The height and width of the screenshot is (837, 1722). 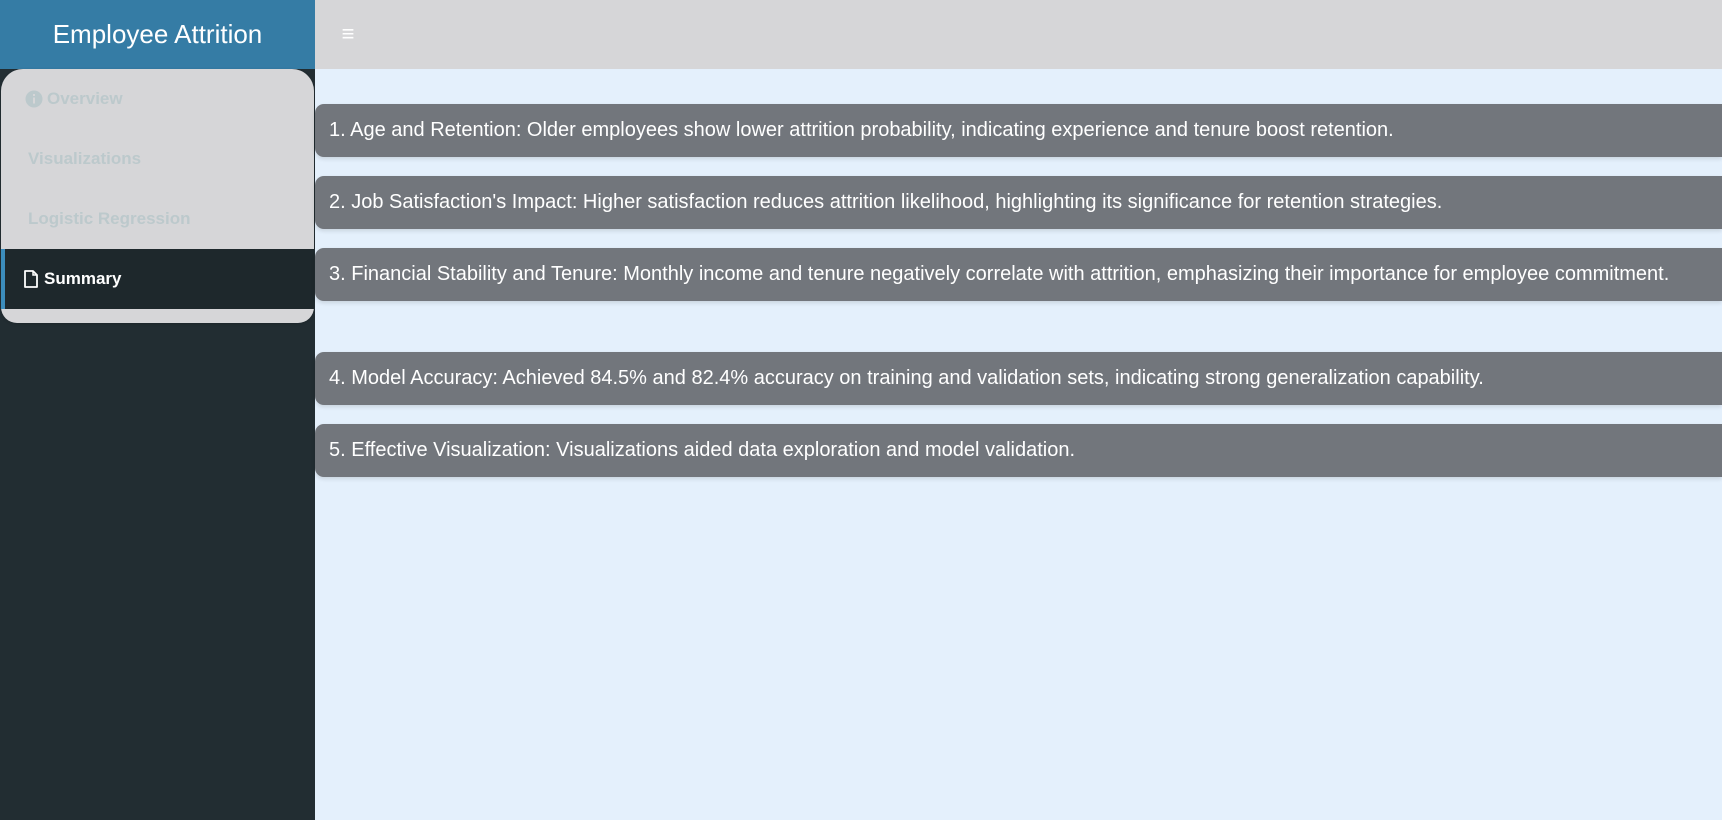 What do you see at coordinates (157, 99) in the screenshot?
I see `sidebar-item-overview: Overview` at bounding box center [157, 99].